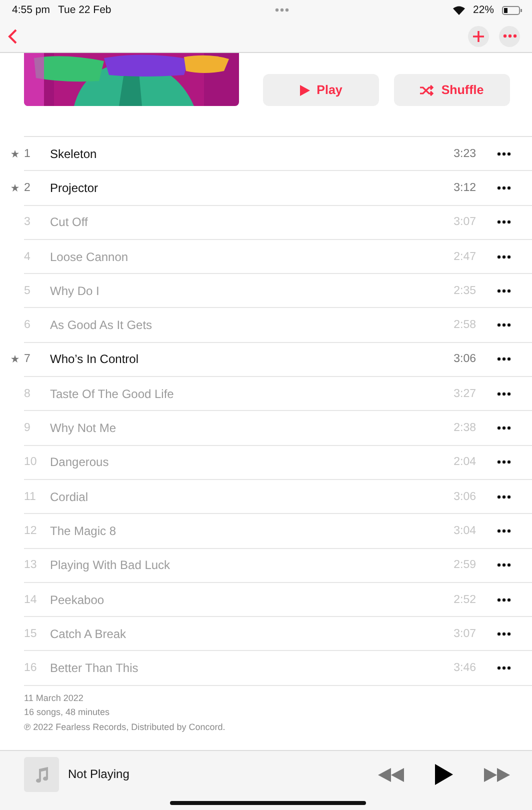 This screenshot has height=810, width=532. Describe the element at coordinates (464, 256) in the screenshot. I see `track-duration: 2:47` at that location.